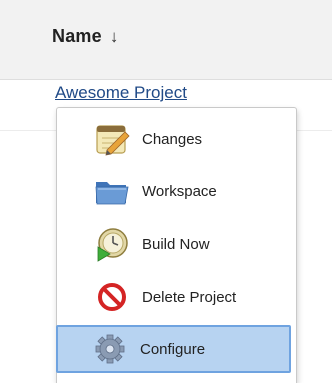 Image resolution: width=332 pixels, height=383 pixels. Describe the element at coordinates (110, 349) in the screenshot. I see `gear-icon` at that location.